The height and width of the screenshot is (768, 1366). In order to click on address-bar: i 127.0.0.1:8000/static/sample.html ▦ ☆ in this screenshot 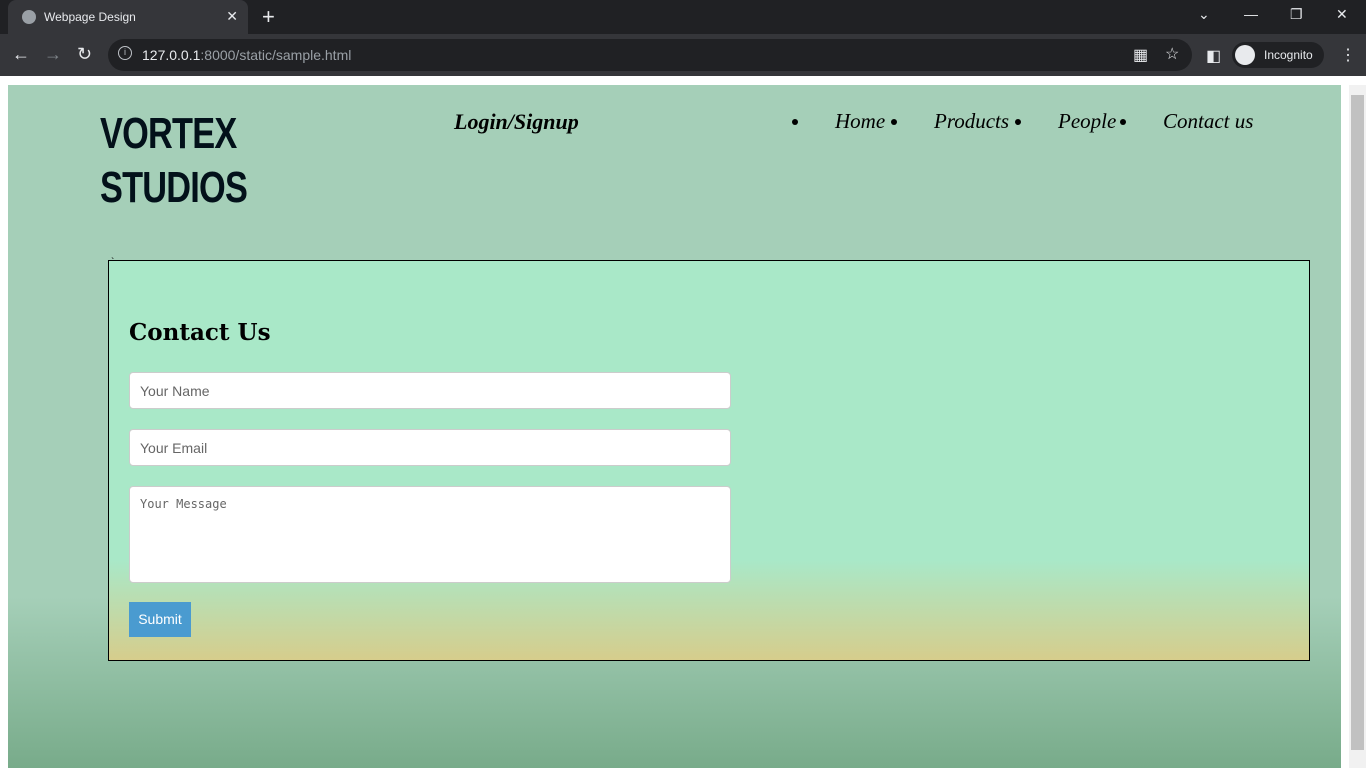, I will do `click(650, 55)`.